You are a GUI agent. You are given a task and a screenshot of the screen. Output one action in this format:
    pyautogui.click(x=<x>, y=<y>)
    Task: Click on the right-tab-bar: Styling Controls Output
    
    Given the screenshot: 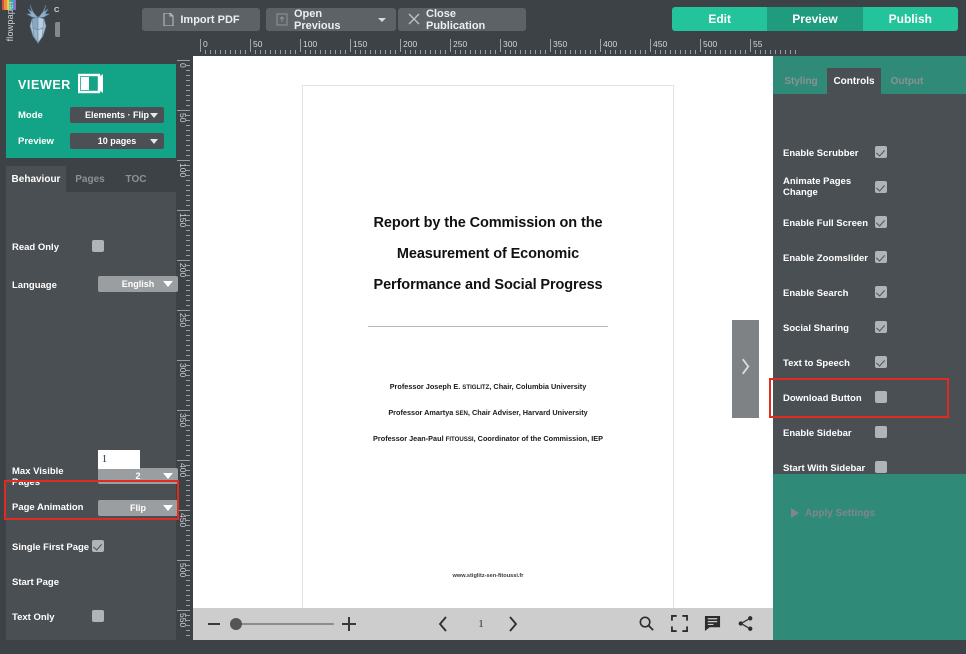 What is the action you would take?
    pyautogui.click(x=867, y=79)
    